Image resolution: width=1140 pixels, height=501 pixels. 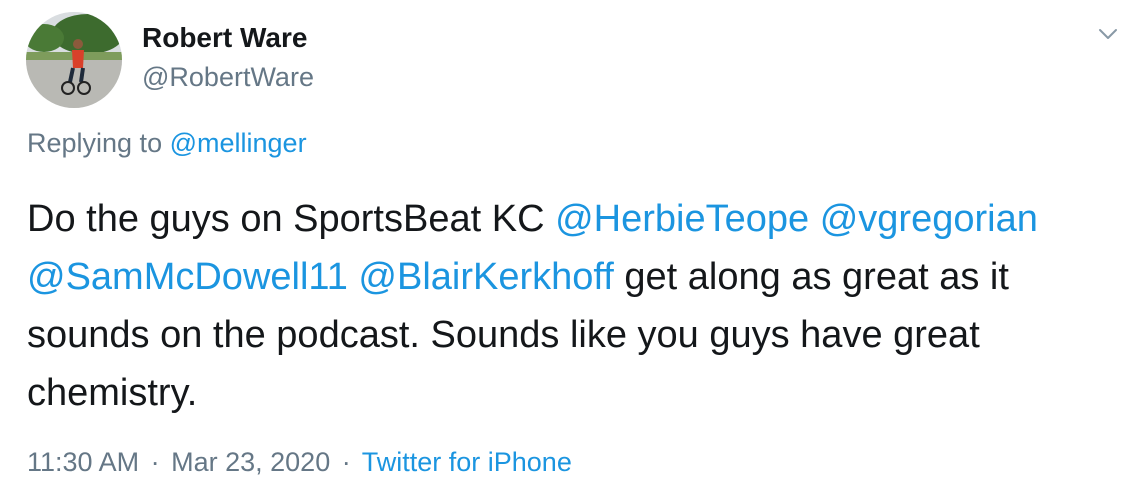 What do you see at coordinates (83, 462) in the screenshot?
I see `tweet-time: 11:30 AM` at bounding box center [83, 462].